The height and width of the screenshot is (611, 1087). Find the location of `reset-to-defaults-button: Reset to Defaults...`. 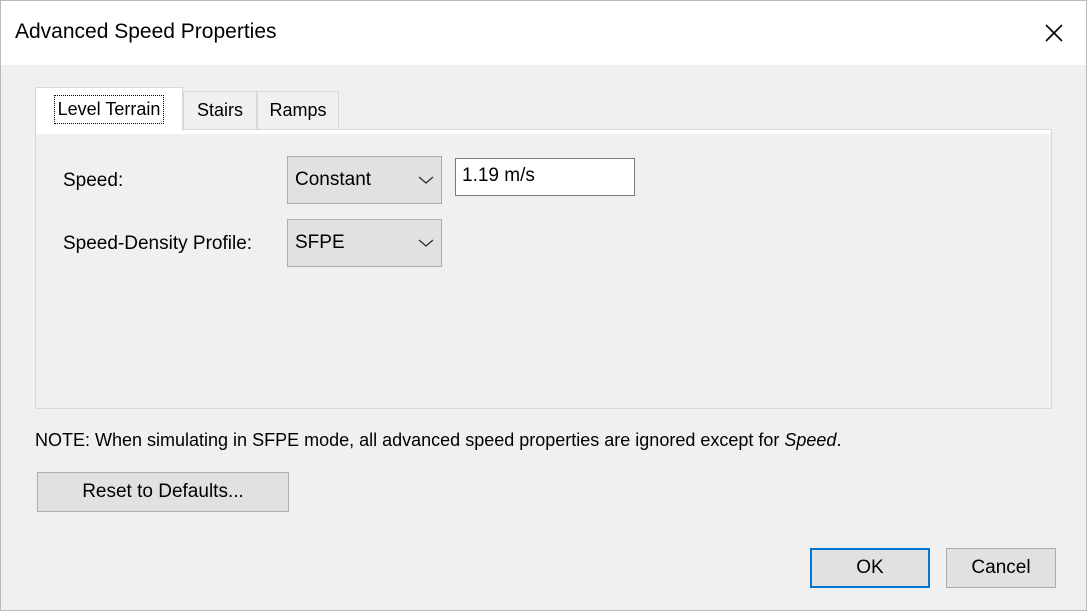

reset-to-defaults-button: Reset to Defaults... is located at coordinates (163, 492).